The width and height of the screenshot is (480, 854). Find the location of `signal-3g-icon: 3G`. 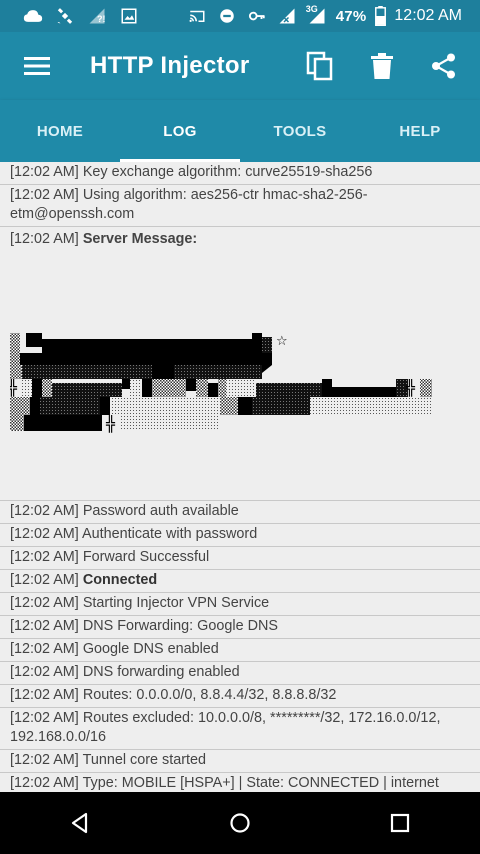

signal-3g-icon: 3G is located at coordinates (316, 15).